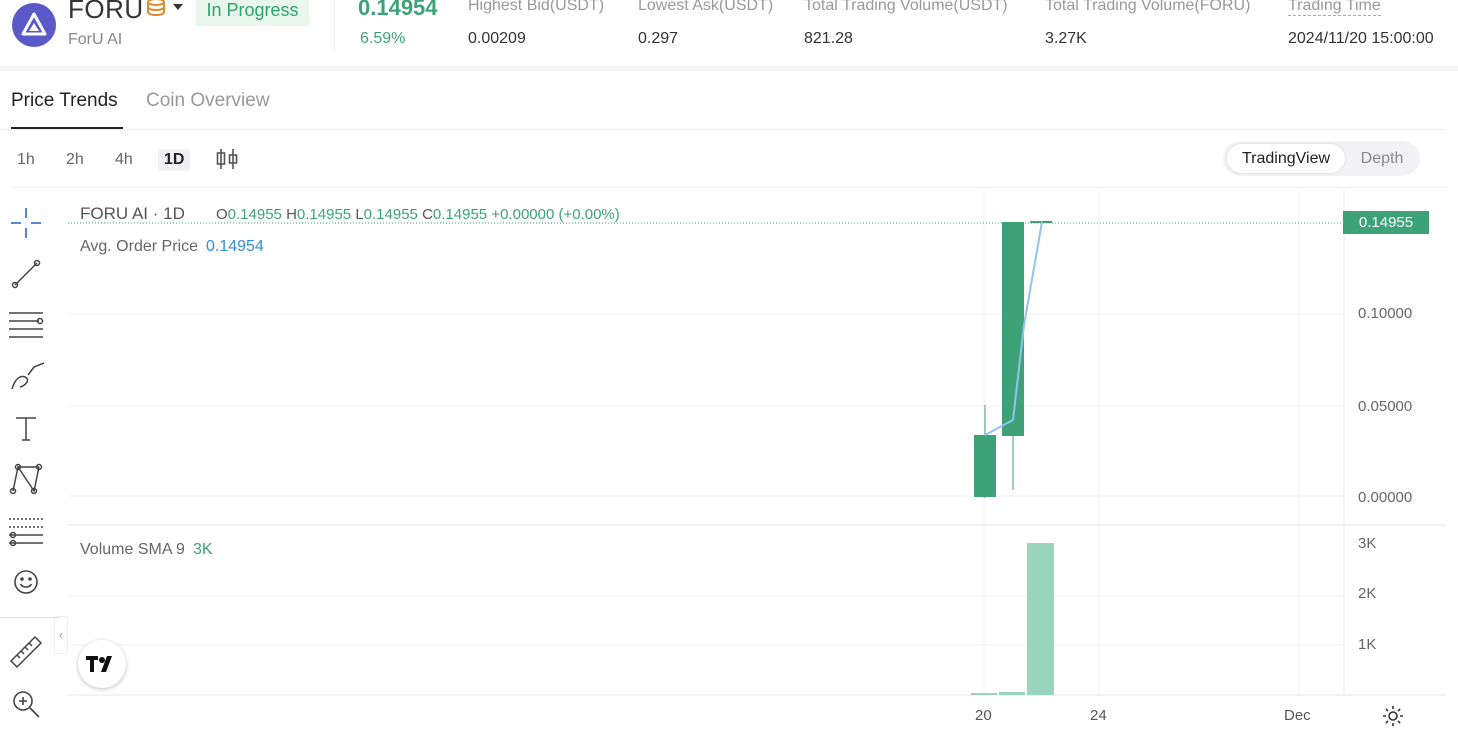 This screenshot has height=748, width=1458. What do you see at coordinates (75, 160) in the screenshot?
I see `interval-2h: 2h` at bounding box center [75, 160].